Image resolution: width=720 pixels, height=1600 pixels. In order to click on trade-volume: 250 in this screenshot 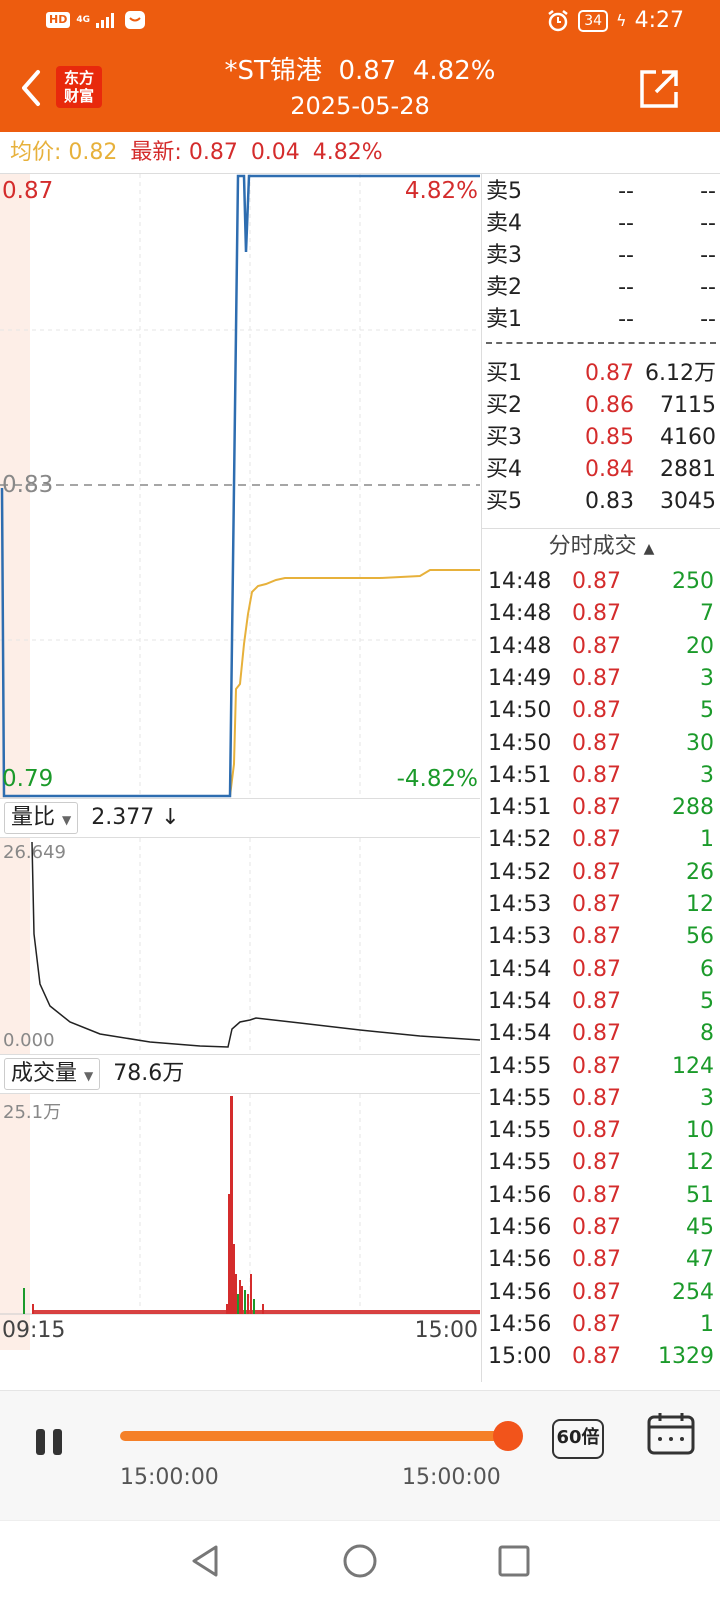, I will do `click(693, 581)`.